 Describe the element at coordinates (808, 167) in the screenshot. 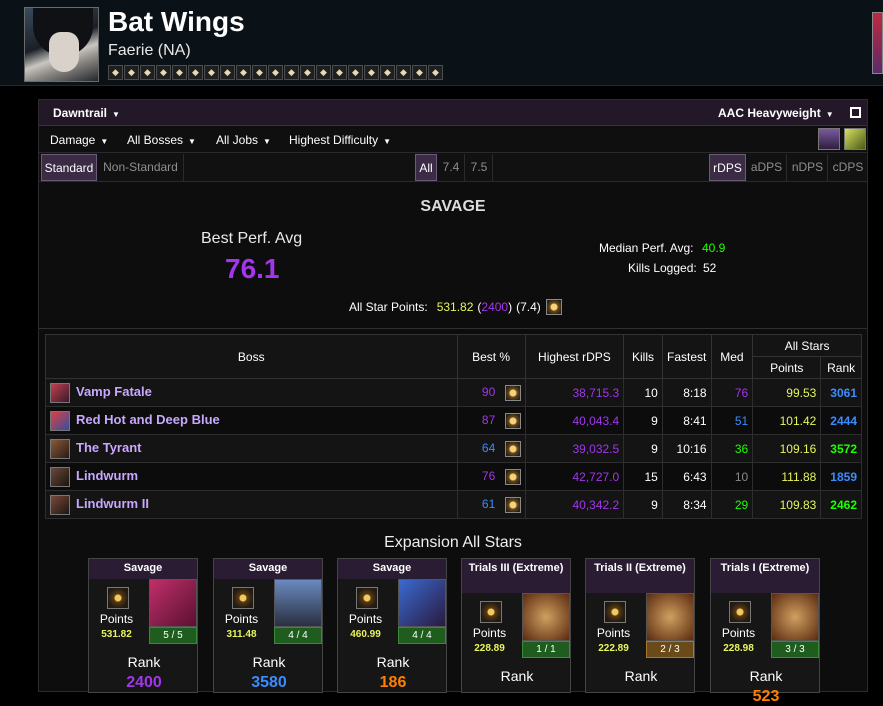

I see `tab-ndps: nDPS` at that location.